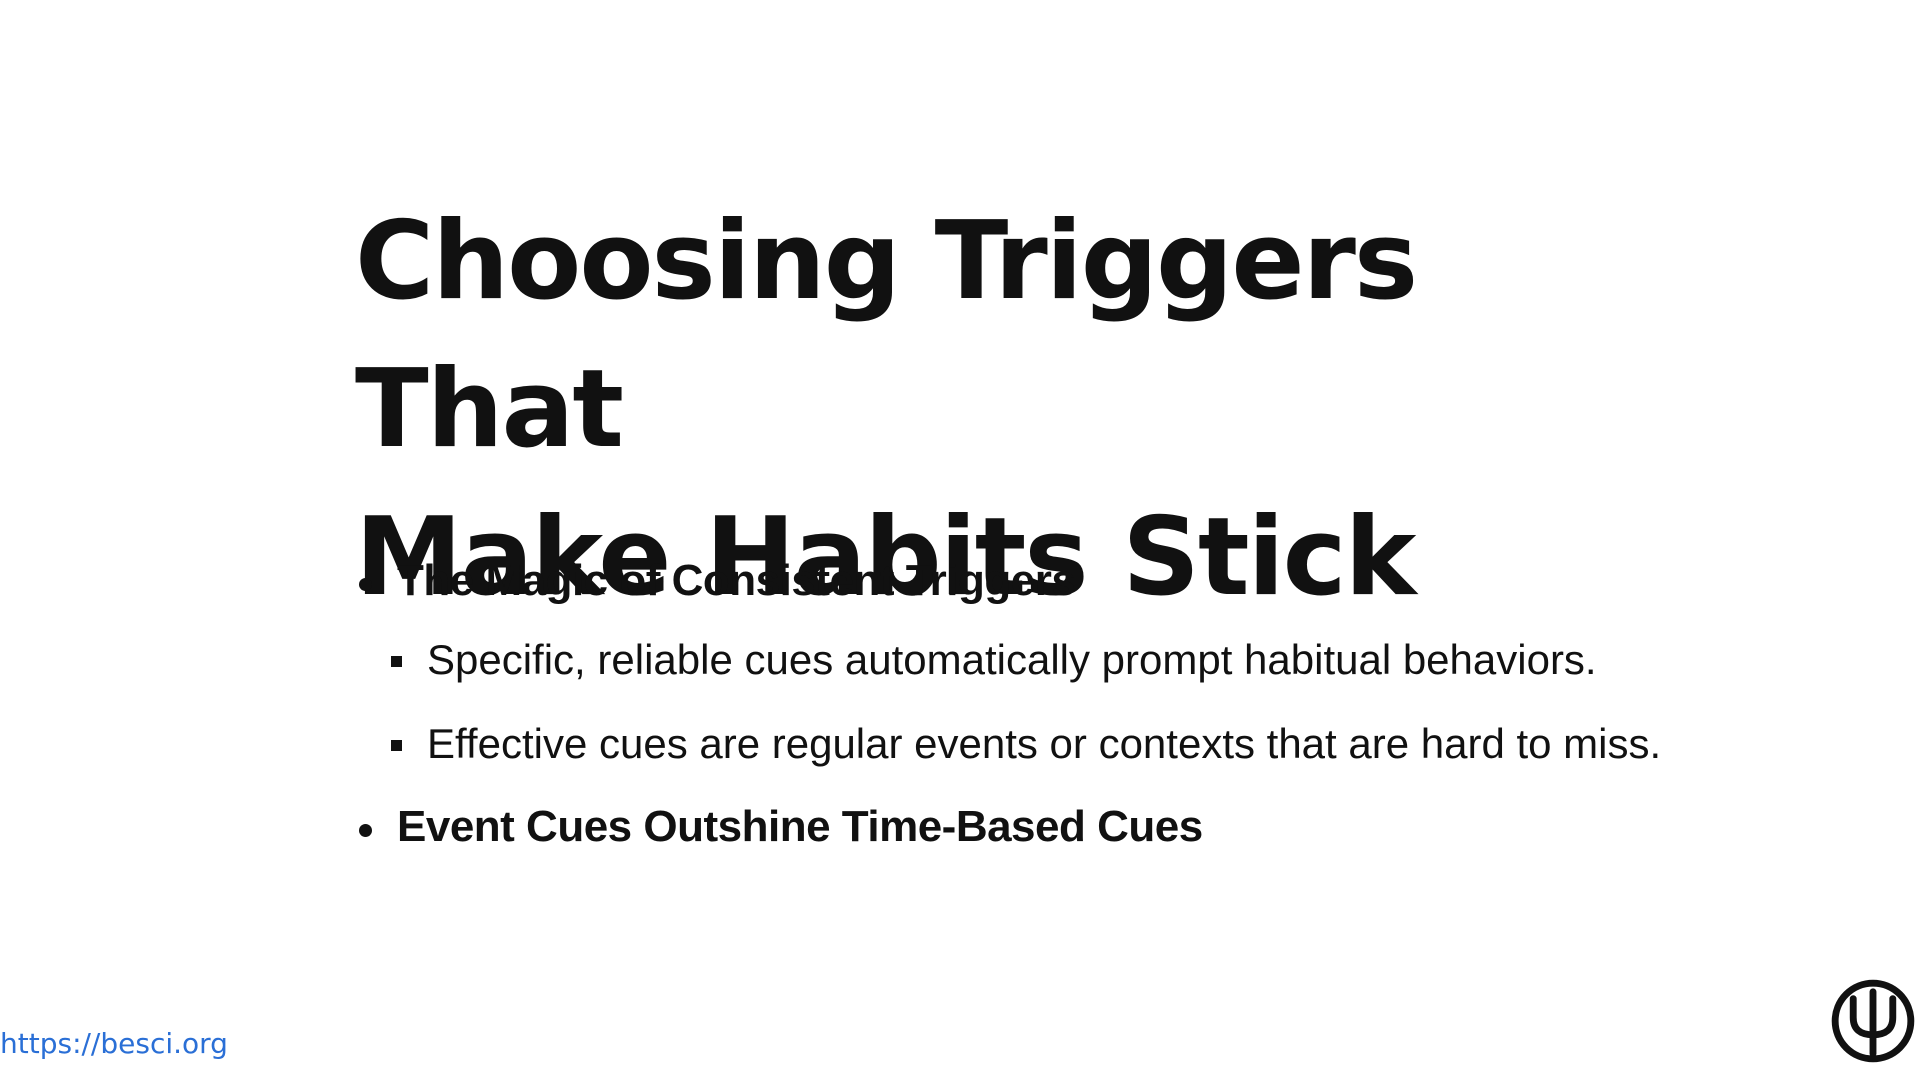 Image resolution: width=1920 pixels, height=1080 pixels. Describe the element at coordinates (736, 580) in the screenshot. I see `bullet-heading: The Magic of Consistent Triggers` at that location.